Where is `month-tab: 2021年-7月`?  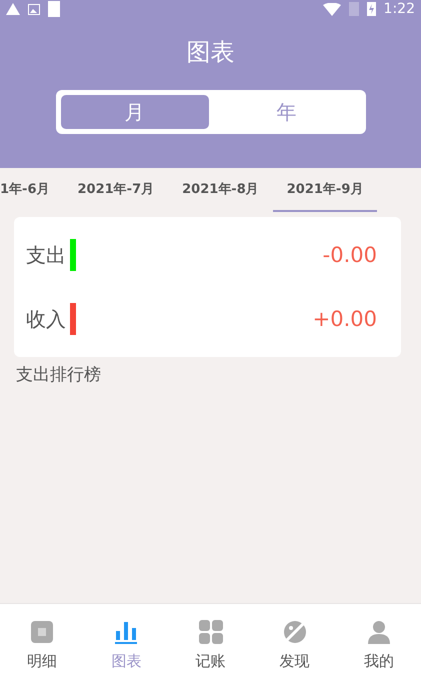 month-tab: 2021年-7月 is located at coordinates (116, 190).